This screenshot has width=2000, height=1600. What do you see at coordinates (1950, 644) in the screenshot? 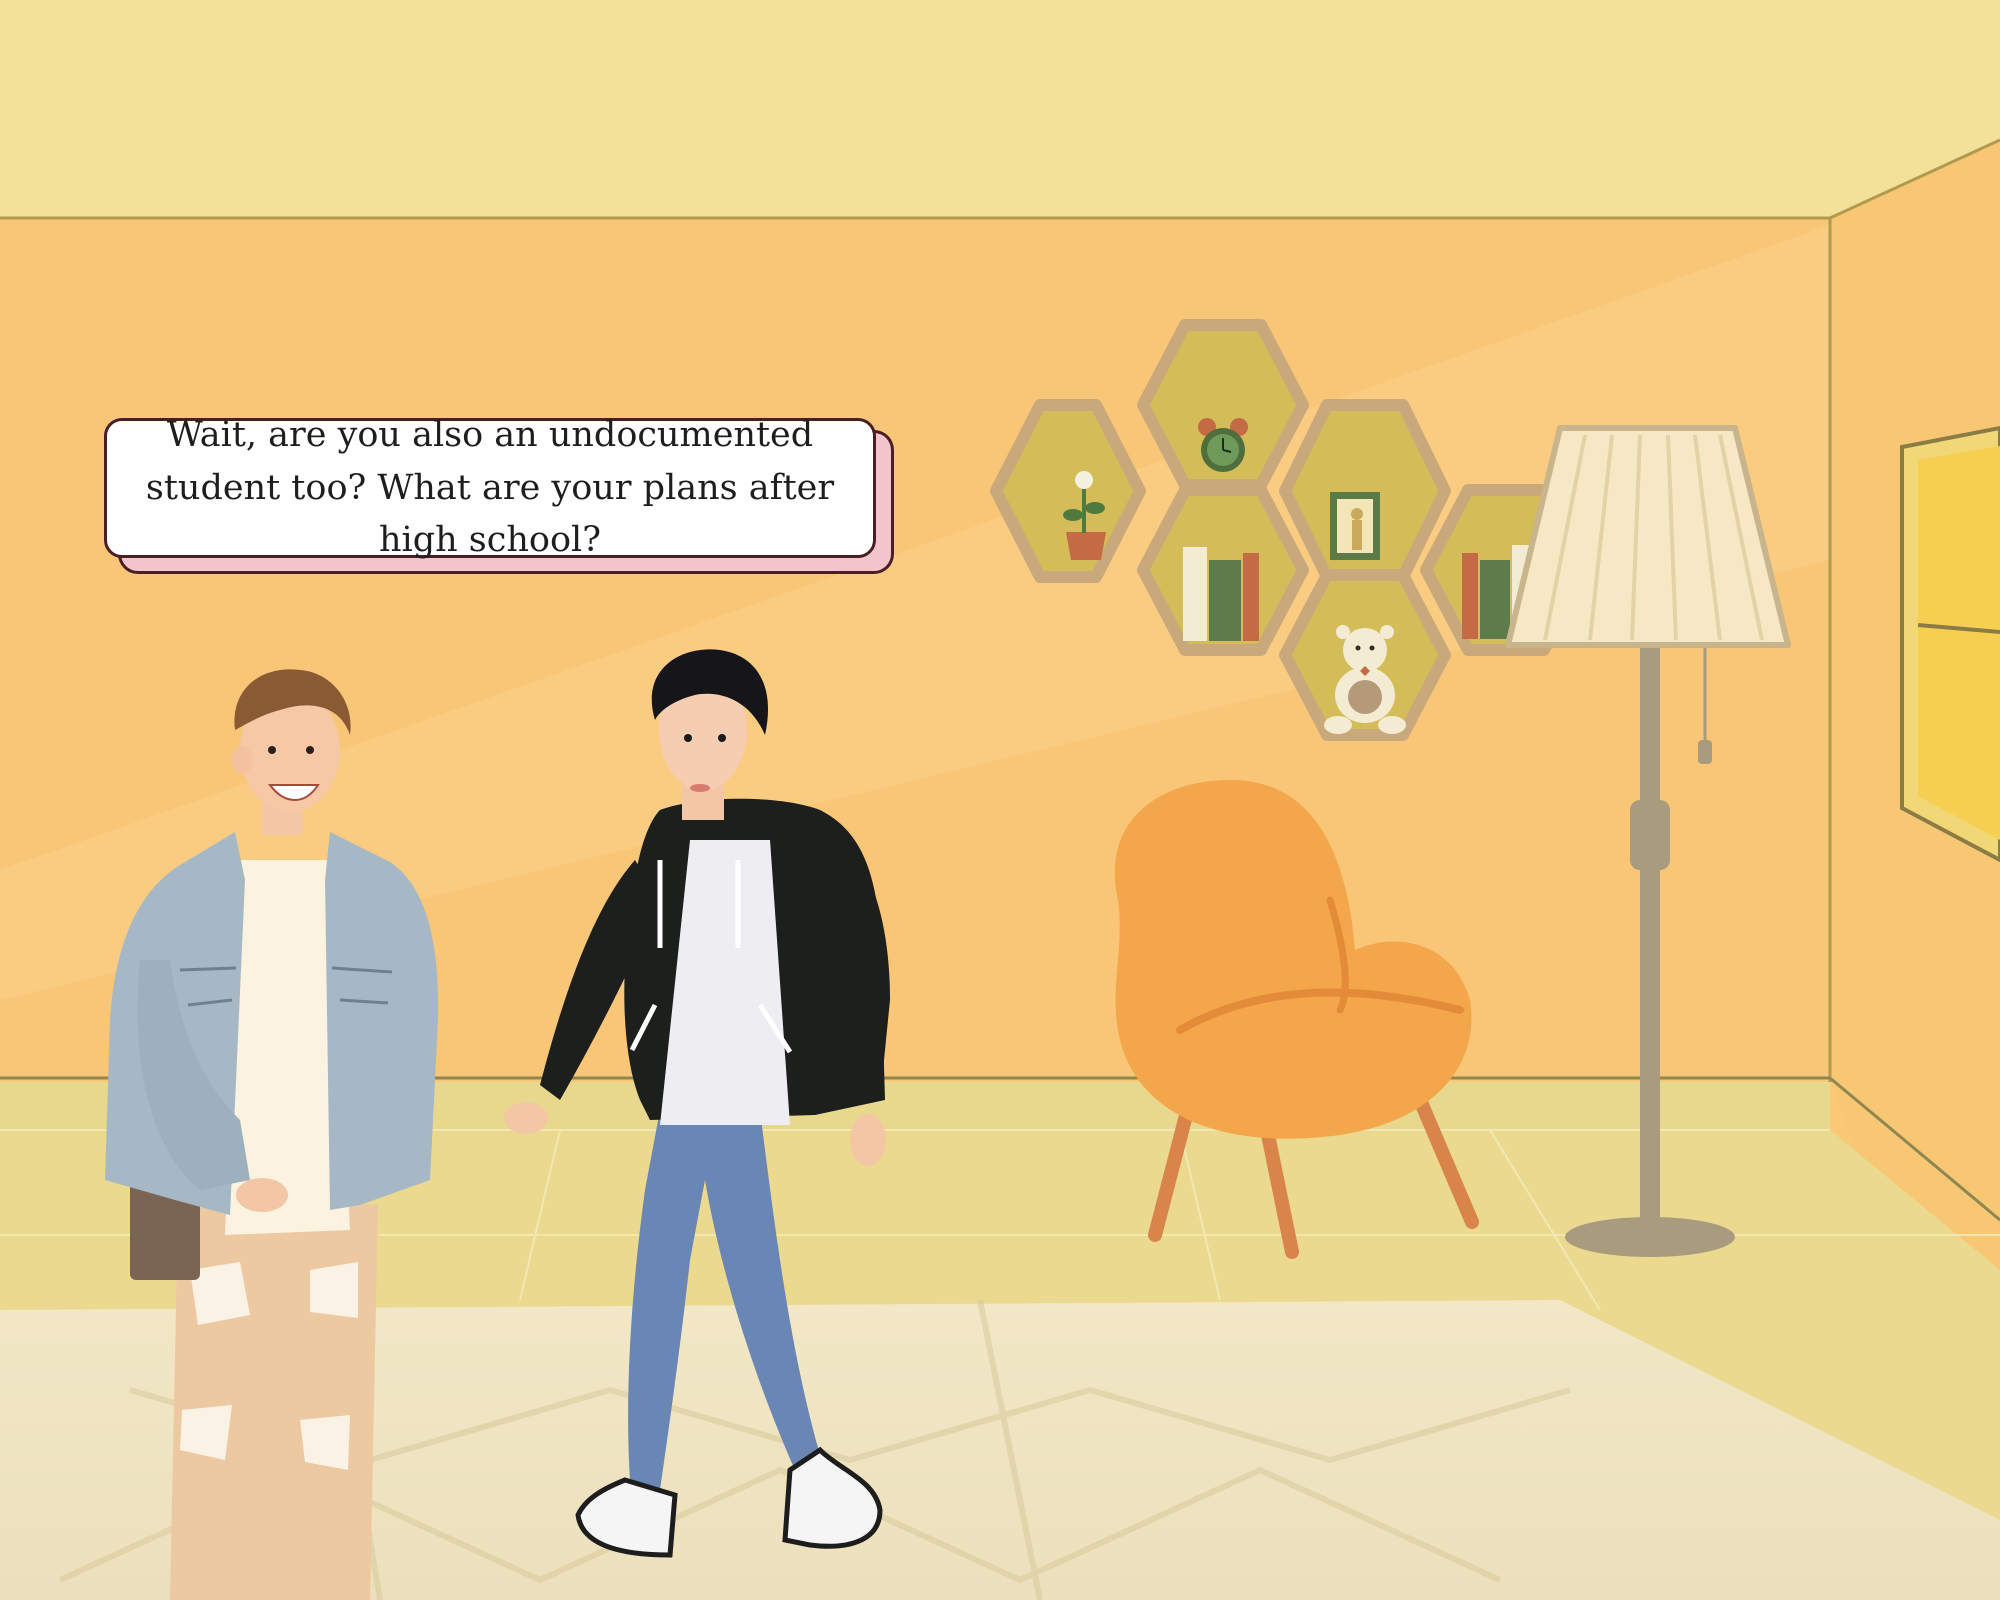
I see `window` at bounding box center [1950, 644].